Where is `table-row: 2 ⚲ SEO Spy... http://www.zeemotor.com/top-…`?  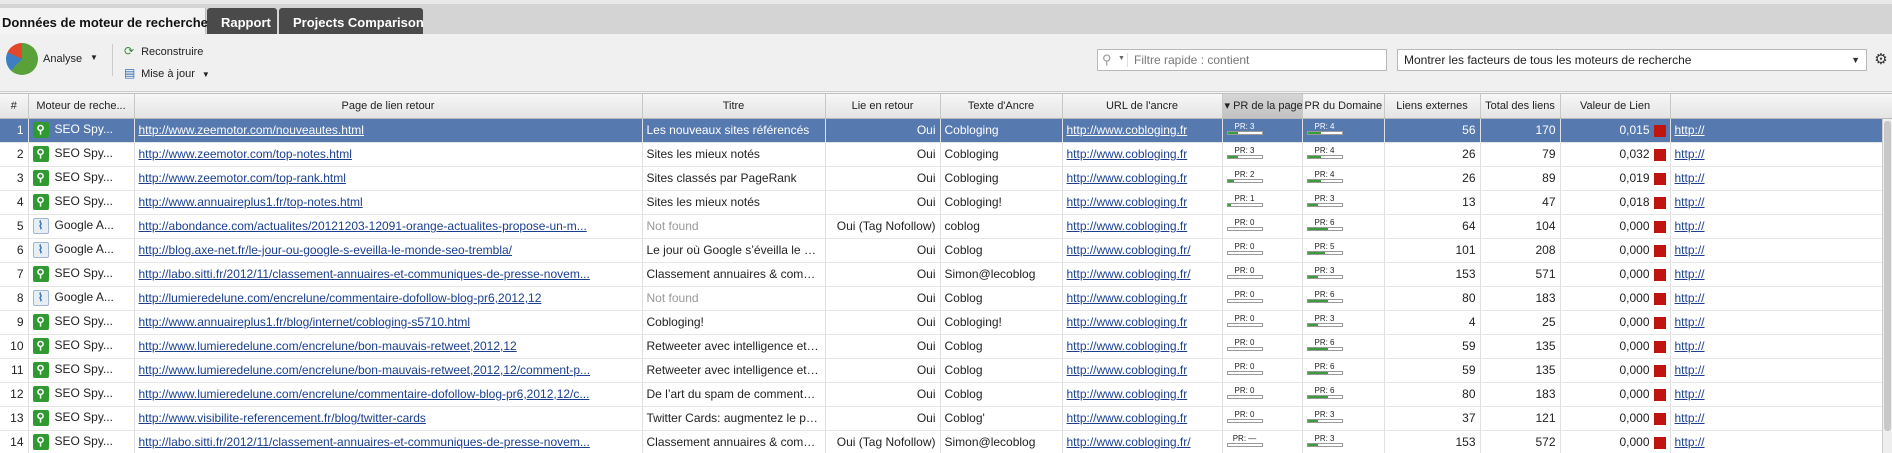 table-row: 2 ⚲ SEO Spy... http://www.zeemotor.com/top-… is located at coordinates (946, 154).